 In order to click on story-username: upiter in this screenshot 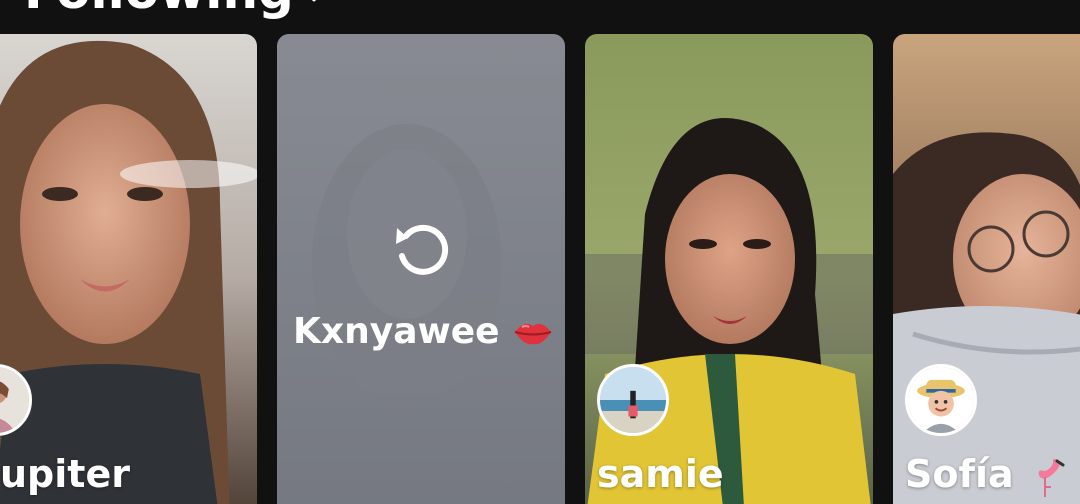, I will do `click(65, 474)`.